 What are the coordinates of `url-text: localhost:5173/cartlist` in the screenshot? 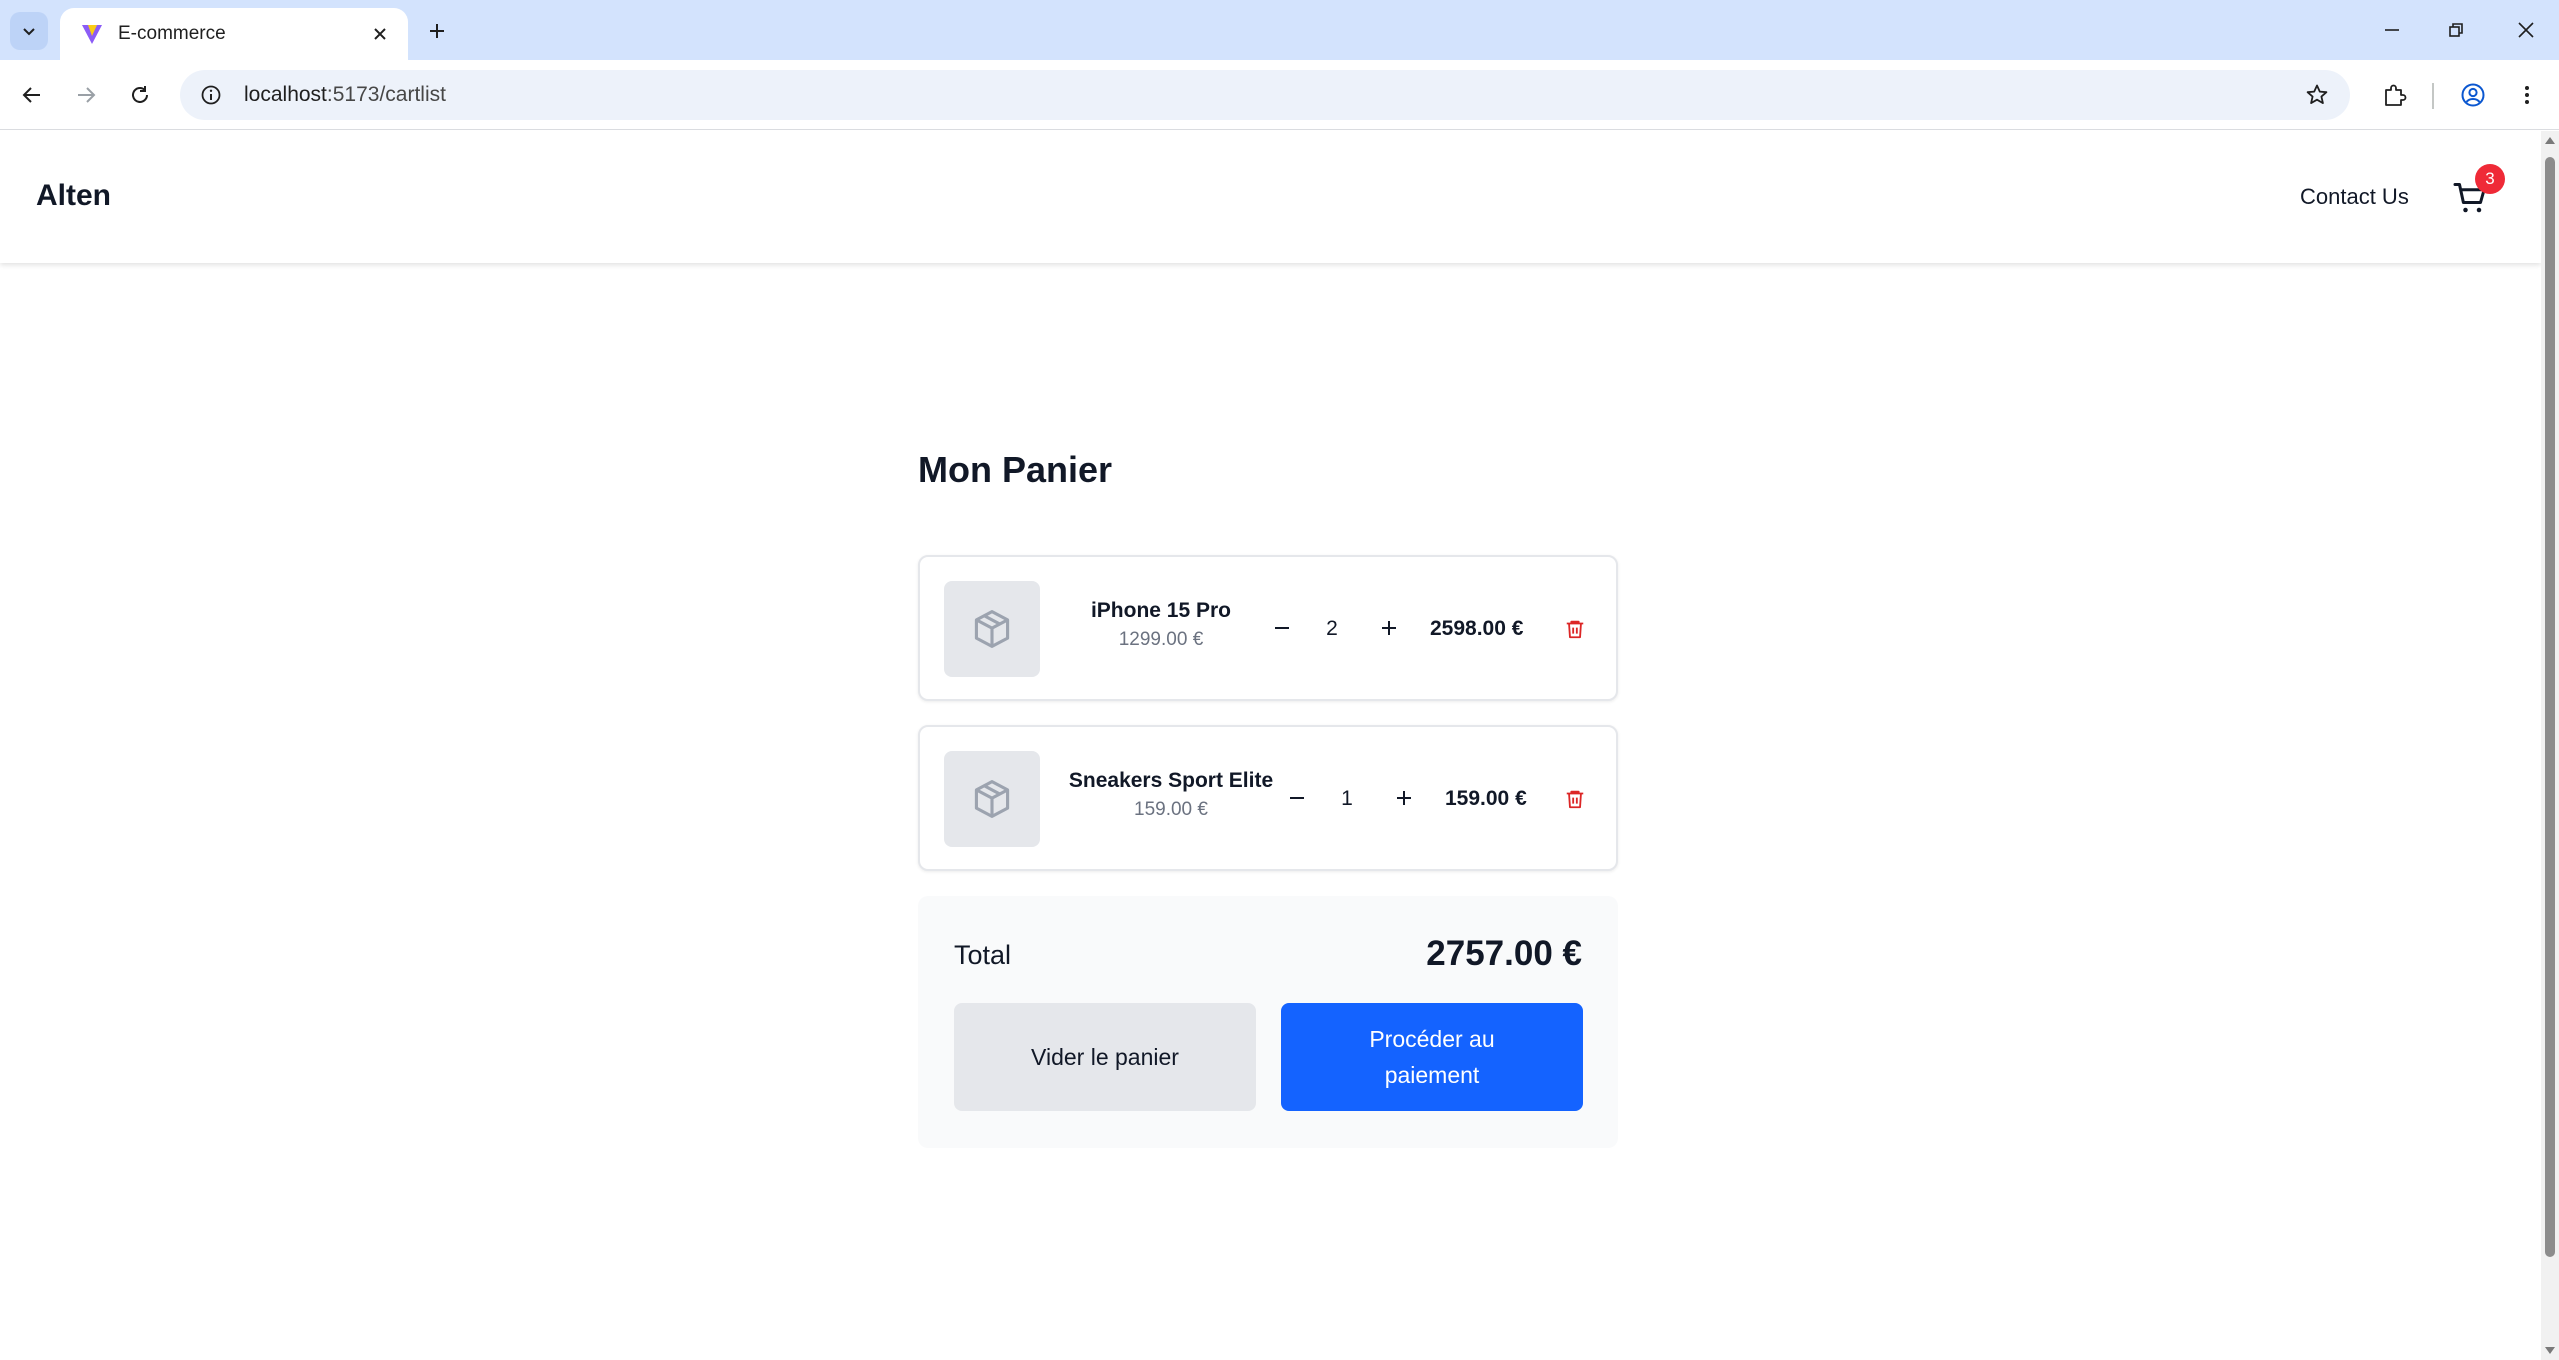 It's located at (345, 95).